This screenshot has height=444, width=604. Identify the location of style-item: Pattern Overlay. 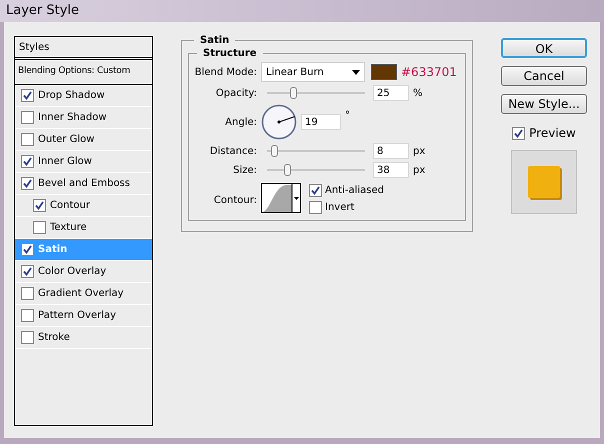
(83, 316).